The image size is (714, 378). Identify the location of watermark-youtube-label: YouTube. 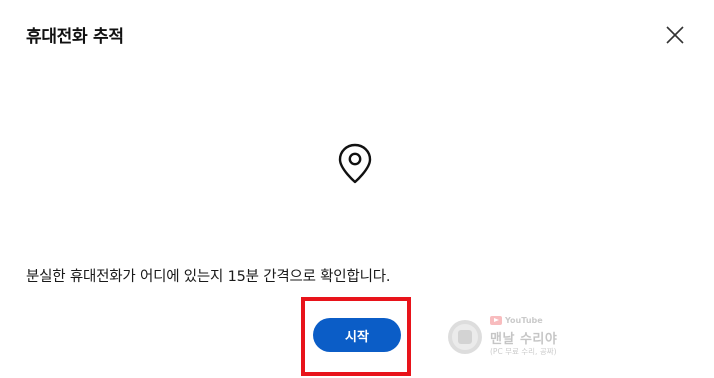
(524, 320).